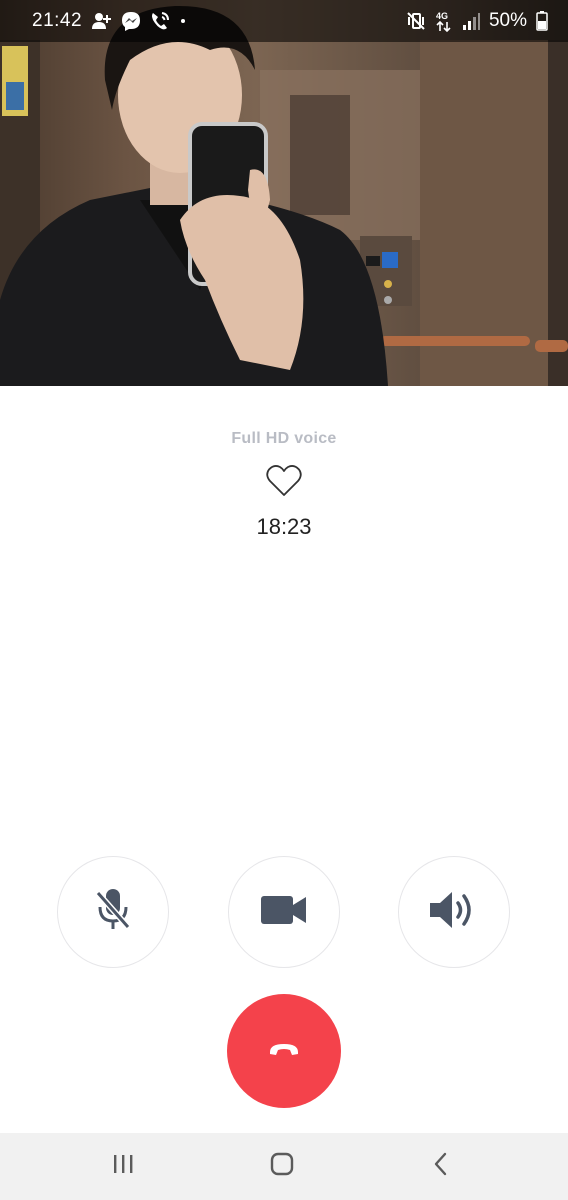 Image resolution: width=568 pixels, height=1200 pixels. I want to click on navigation-bar, so click(284, 1166).